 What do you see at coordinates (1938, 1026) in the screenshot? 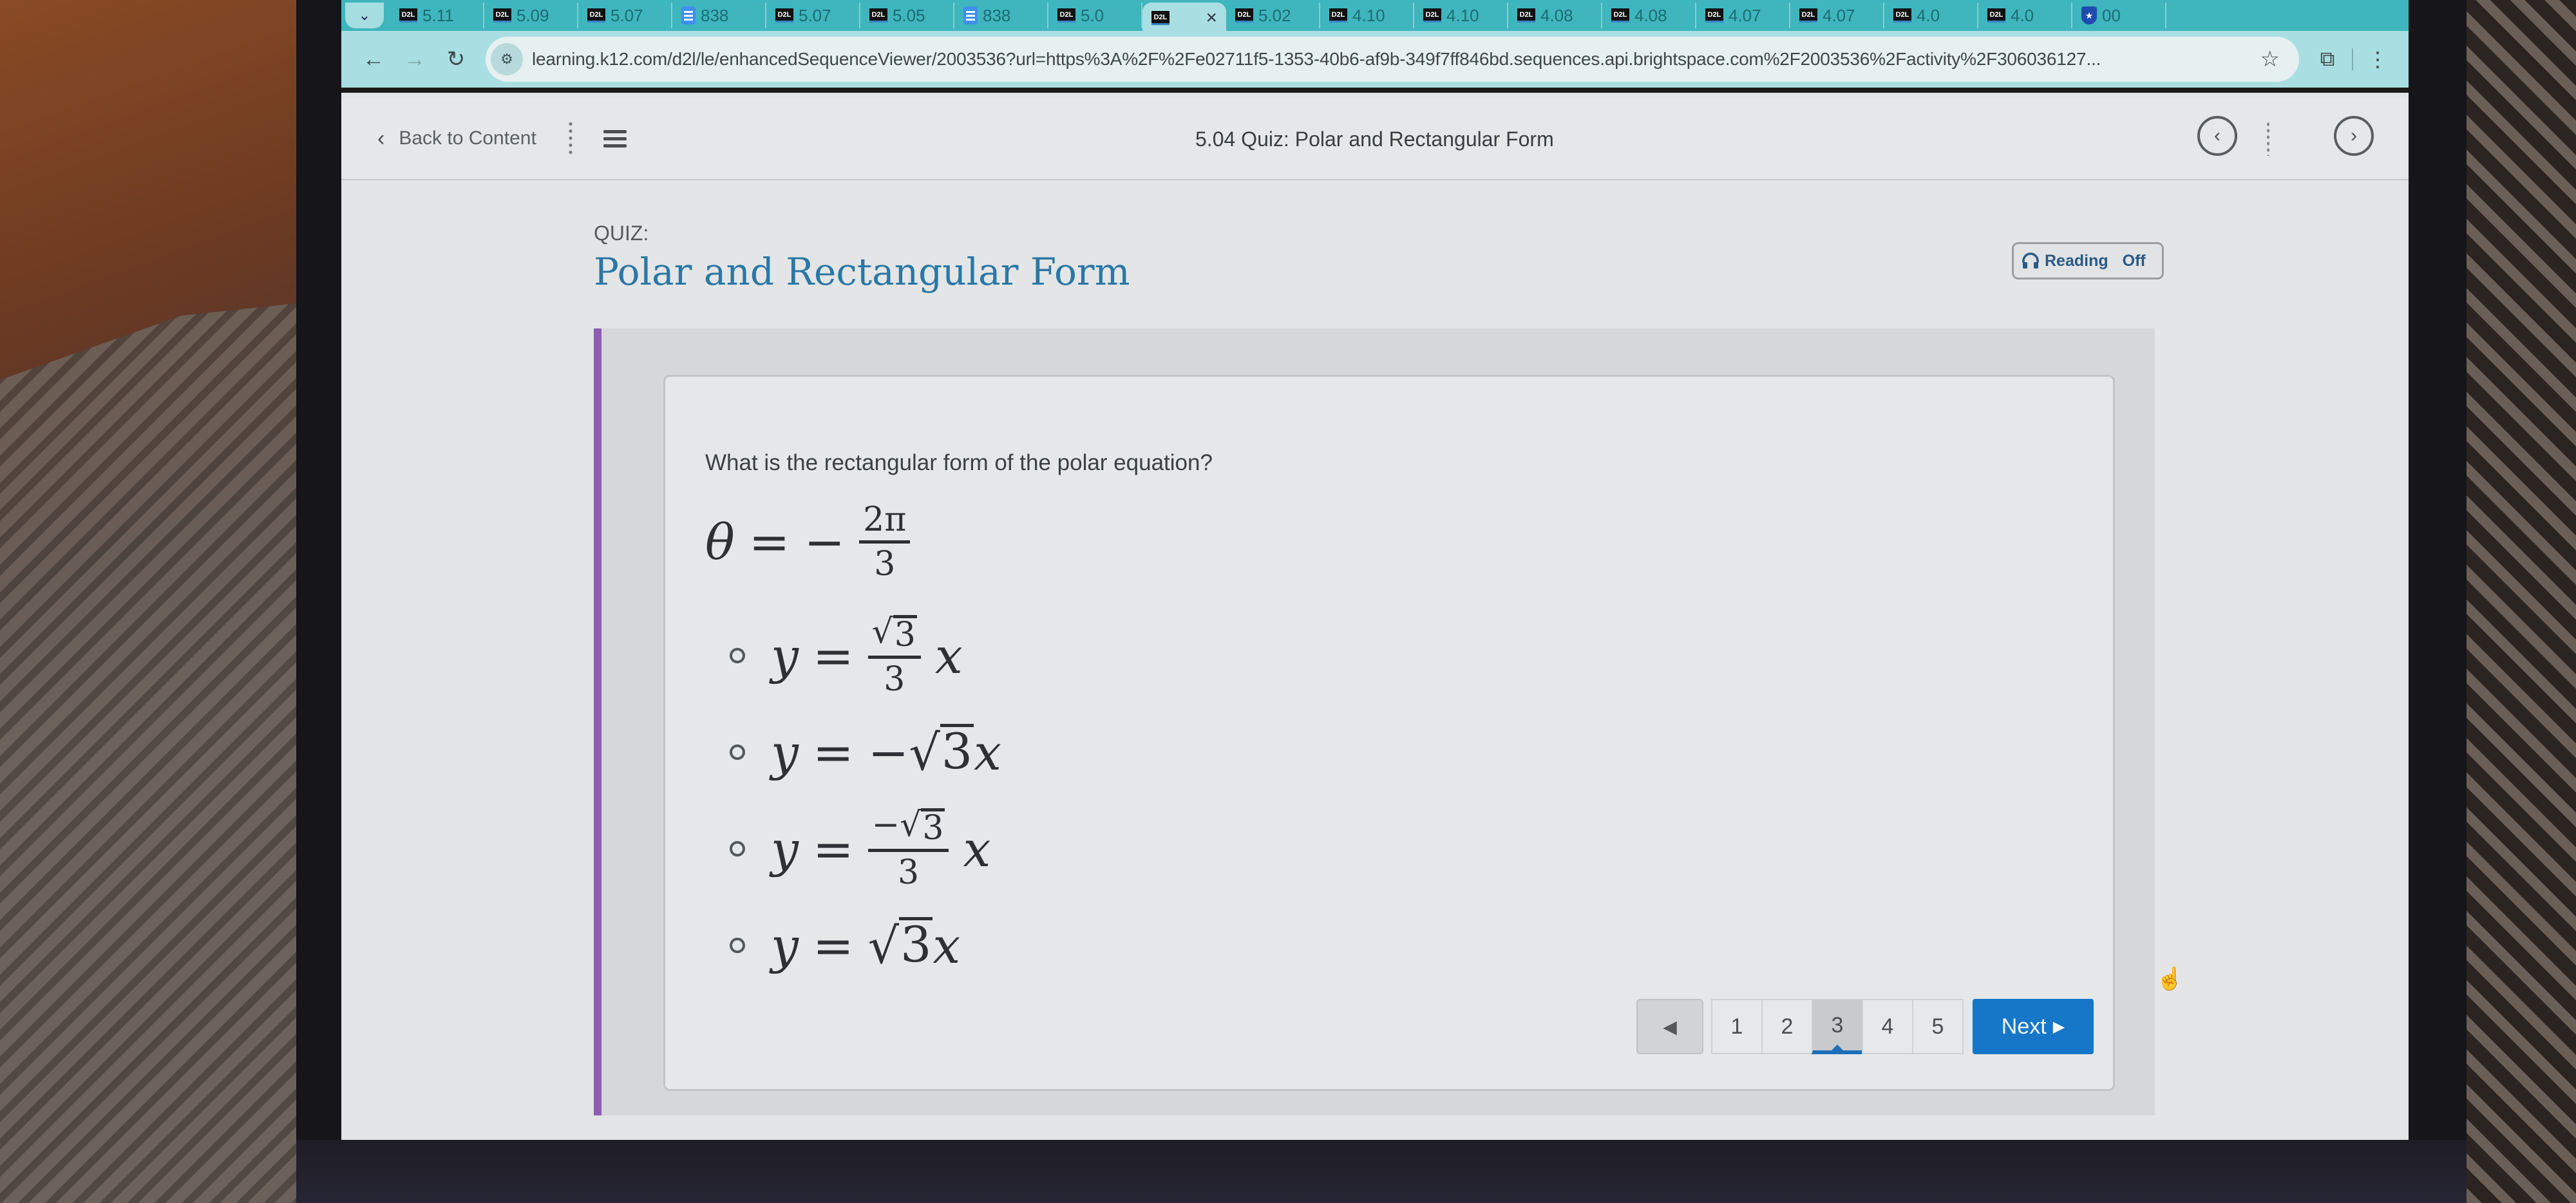
I see `page-number-button: 5` at bounding box center [1938, 1026].